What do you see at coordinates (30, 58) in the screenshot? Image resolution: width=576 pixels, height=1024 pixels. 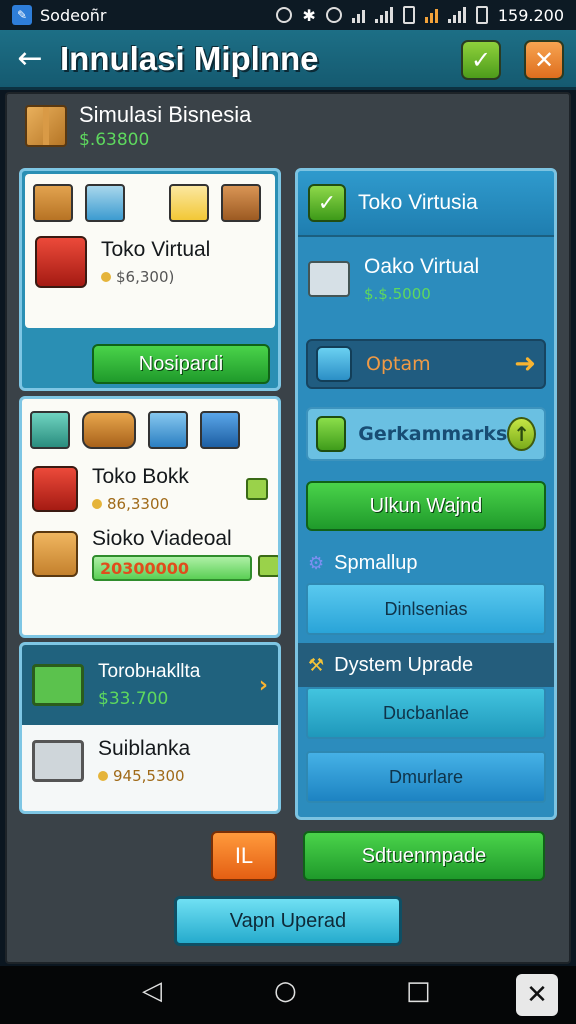 I see `back-arrow-icon: ←` at bounding box center [30, 58].